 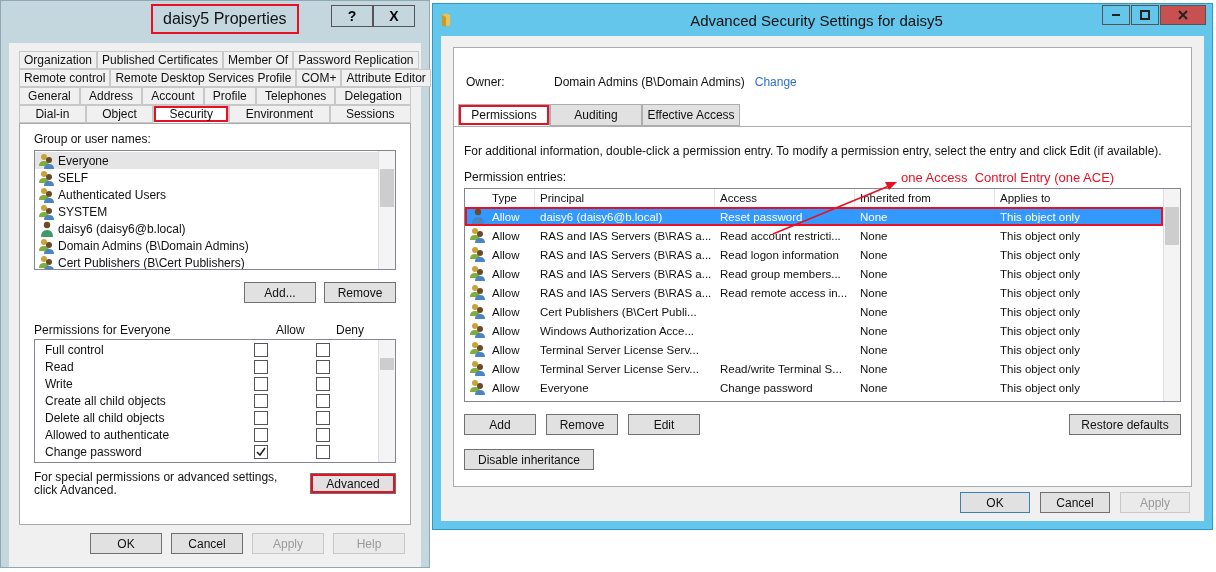 What do you see at coordinates (373, 96) in the screenshot?
I see `tab: Delegation` at bounding box center [373, 96].